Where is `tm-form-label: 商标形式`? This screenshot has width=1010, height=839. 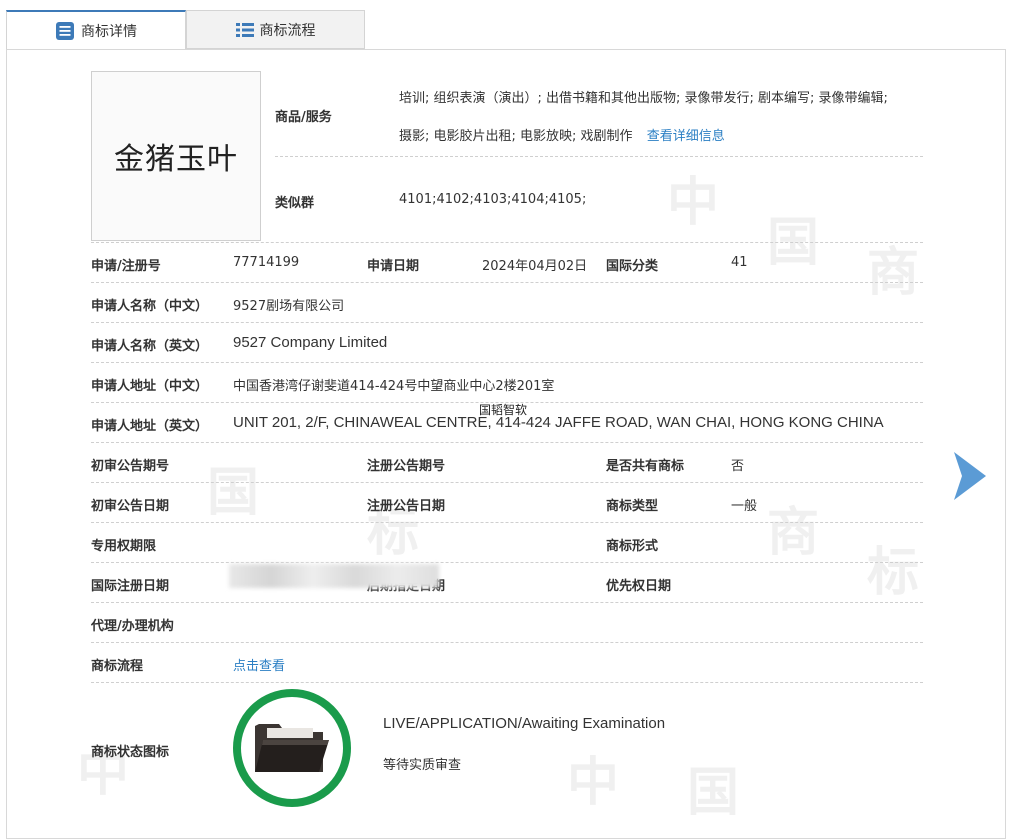 tm-form-label: 商标形式 is located at coordinates (632, 546).